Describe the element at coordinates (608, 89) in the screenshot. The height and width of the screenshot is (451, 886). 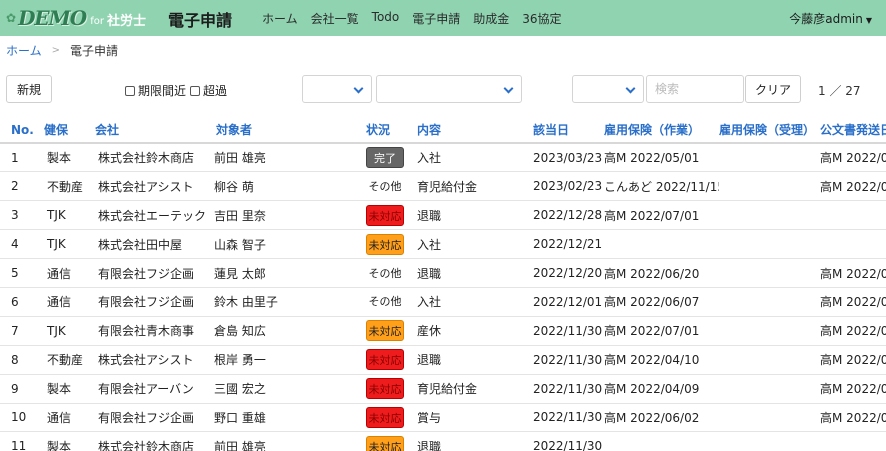
I see `status-select` at that location.